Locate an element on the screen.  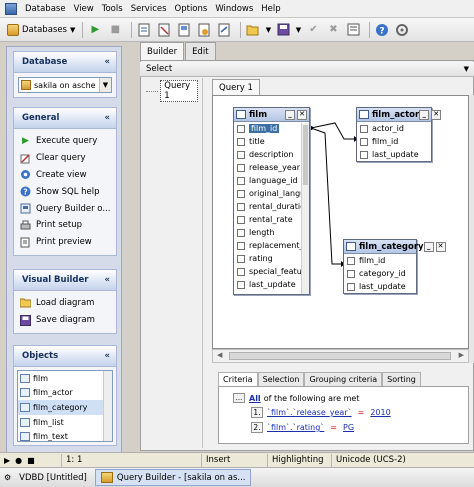
canvas-horizontal-scrollbar: ◀ ▶ is located at coordinates (340, 356).